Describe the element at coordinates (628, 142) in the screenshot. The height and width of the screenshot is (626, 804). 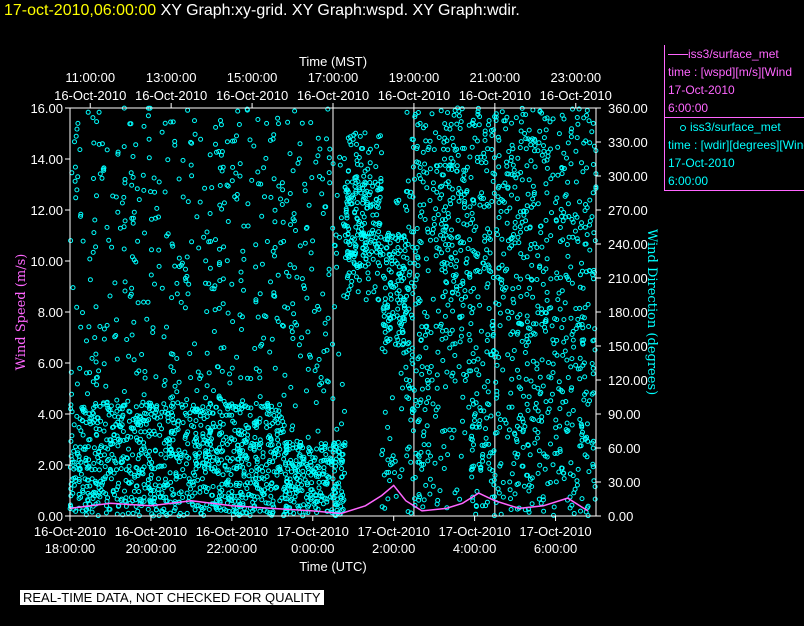
I see `right-tick-label: 330.00` at that location.